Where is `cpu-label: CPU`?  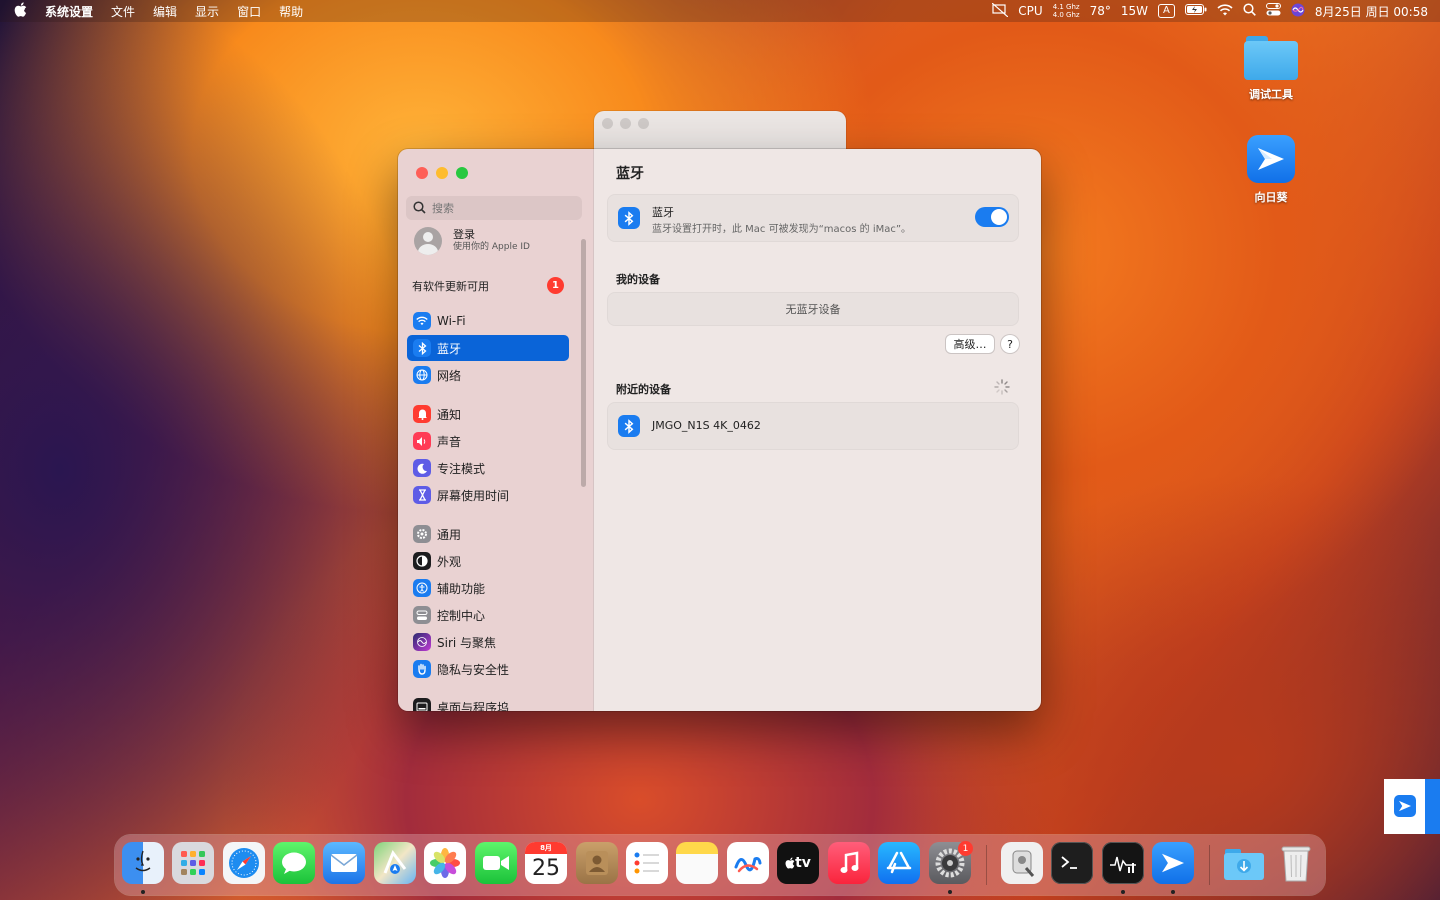
cpu-label: CPU is located at coordinates (1030, 11).